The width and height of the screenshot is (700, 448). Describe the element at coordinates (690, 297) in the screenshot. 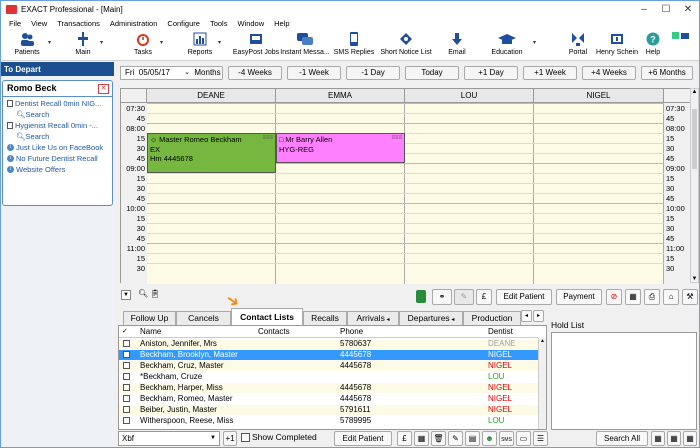

I see `tools-button: ⚒` at that location.